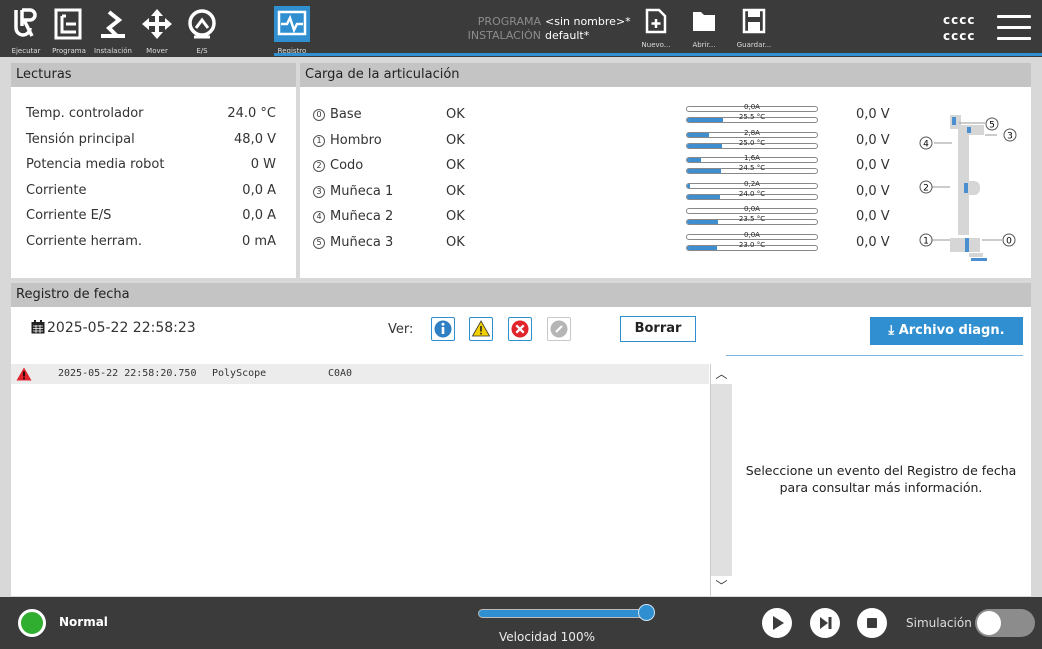 The image size is (1042, 649). I want to click on temperature-value: 23.5 °C, so click(752, 219).